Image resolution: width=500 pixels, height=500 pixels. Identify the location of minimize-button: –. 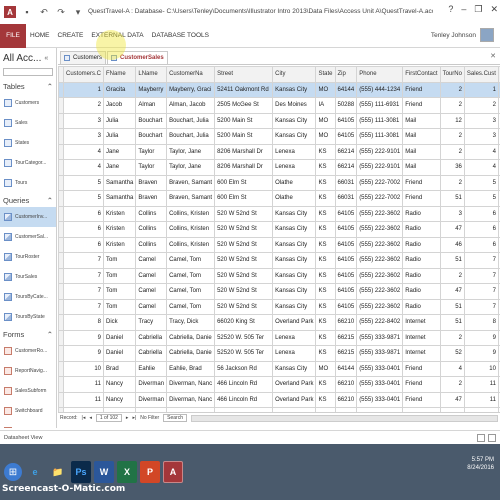
(463, 9).